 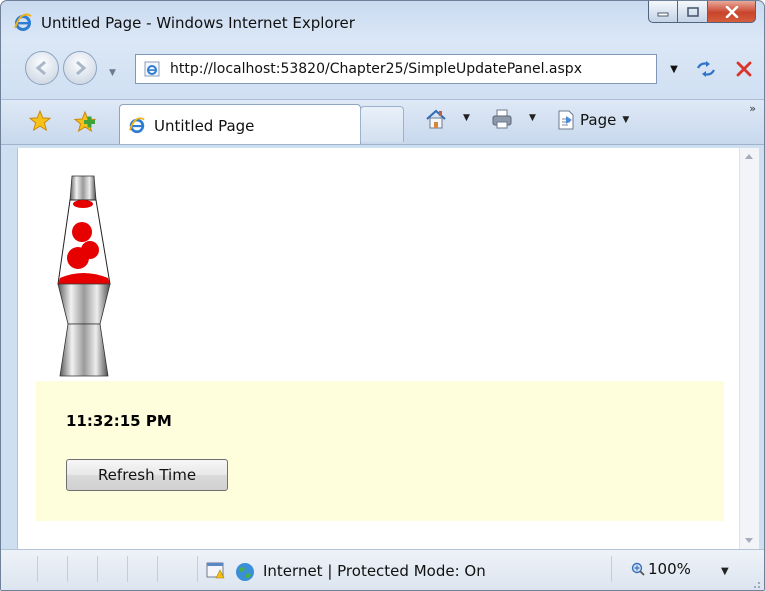 I want to click on minimize-icon, so click(x=663, y=14).